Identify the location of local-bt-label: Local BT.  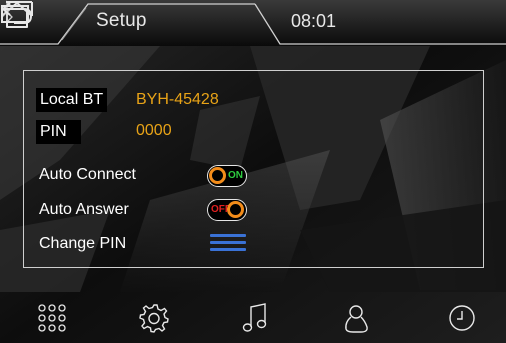
(72, 100).